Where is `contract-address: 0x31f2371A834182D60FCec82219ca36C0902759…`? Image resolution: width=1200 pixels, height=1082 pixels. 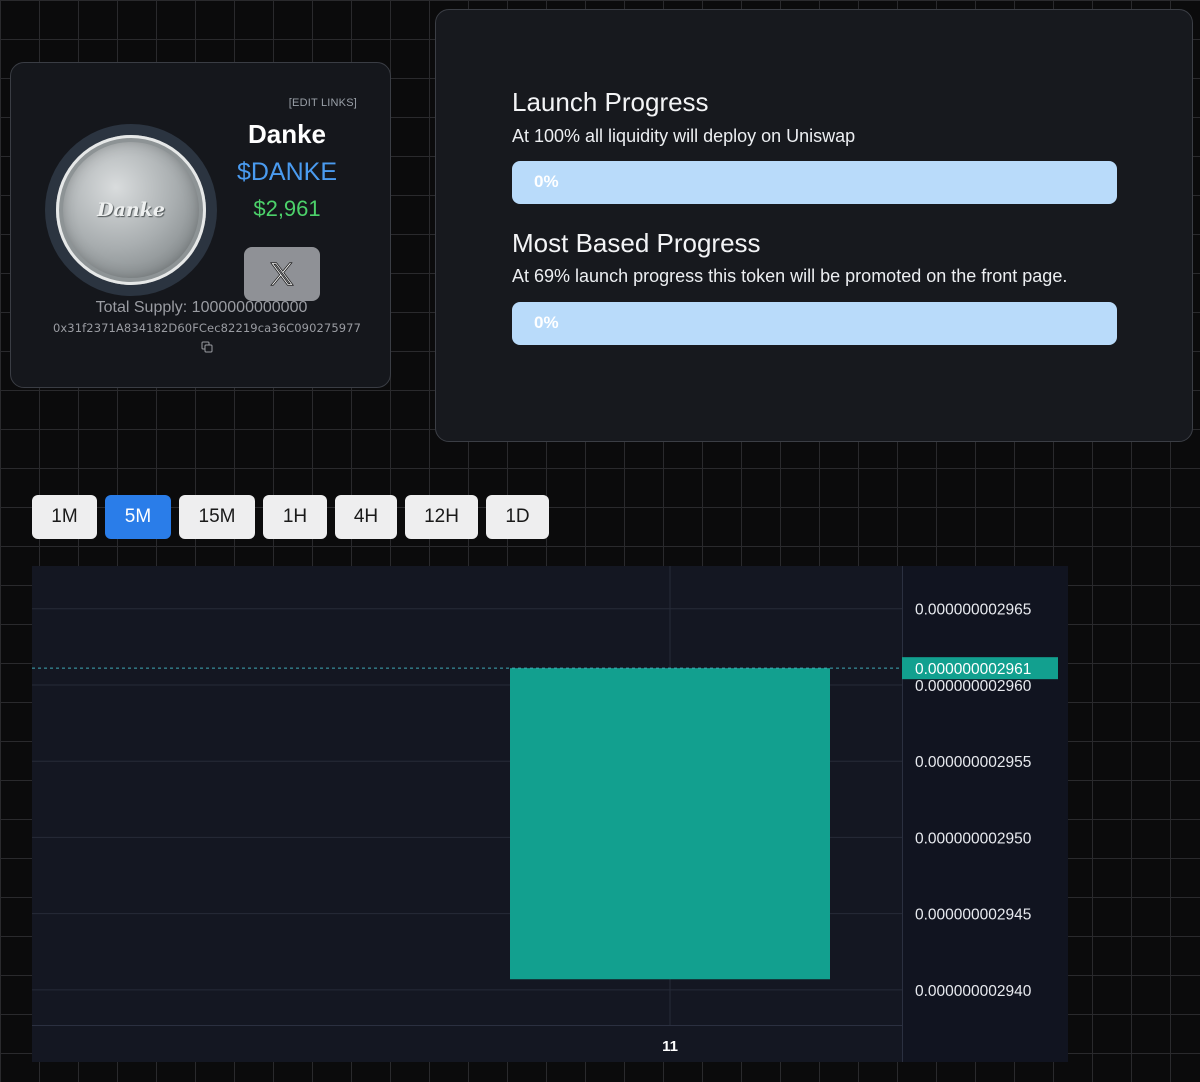
contract-address: 0x31f2371A834182D60FCec82219ca36C0902759… is located at coordinates (207, 328).